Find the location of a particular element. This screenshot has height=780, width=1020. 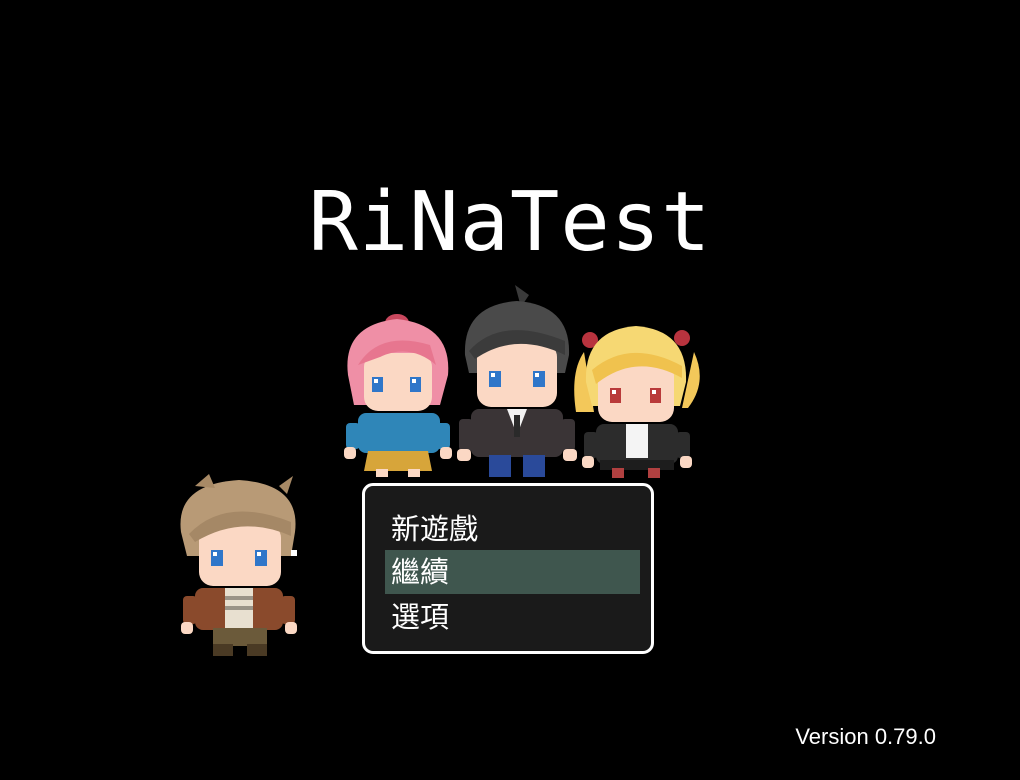

blonde-twintail-girl-sprite is located at coordinates (637, 402).